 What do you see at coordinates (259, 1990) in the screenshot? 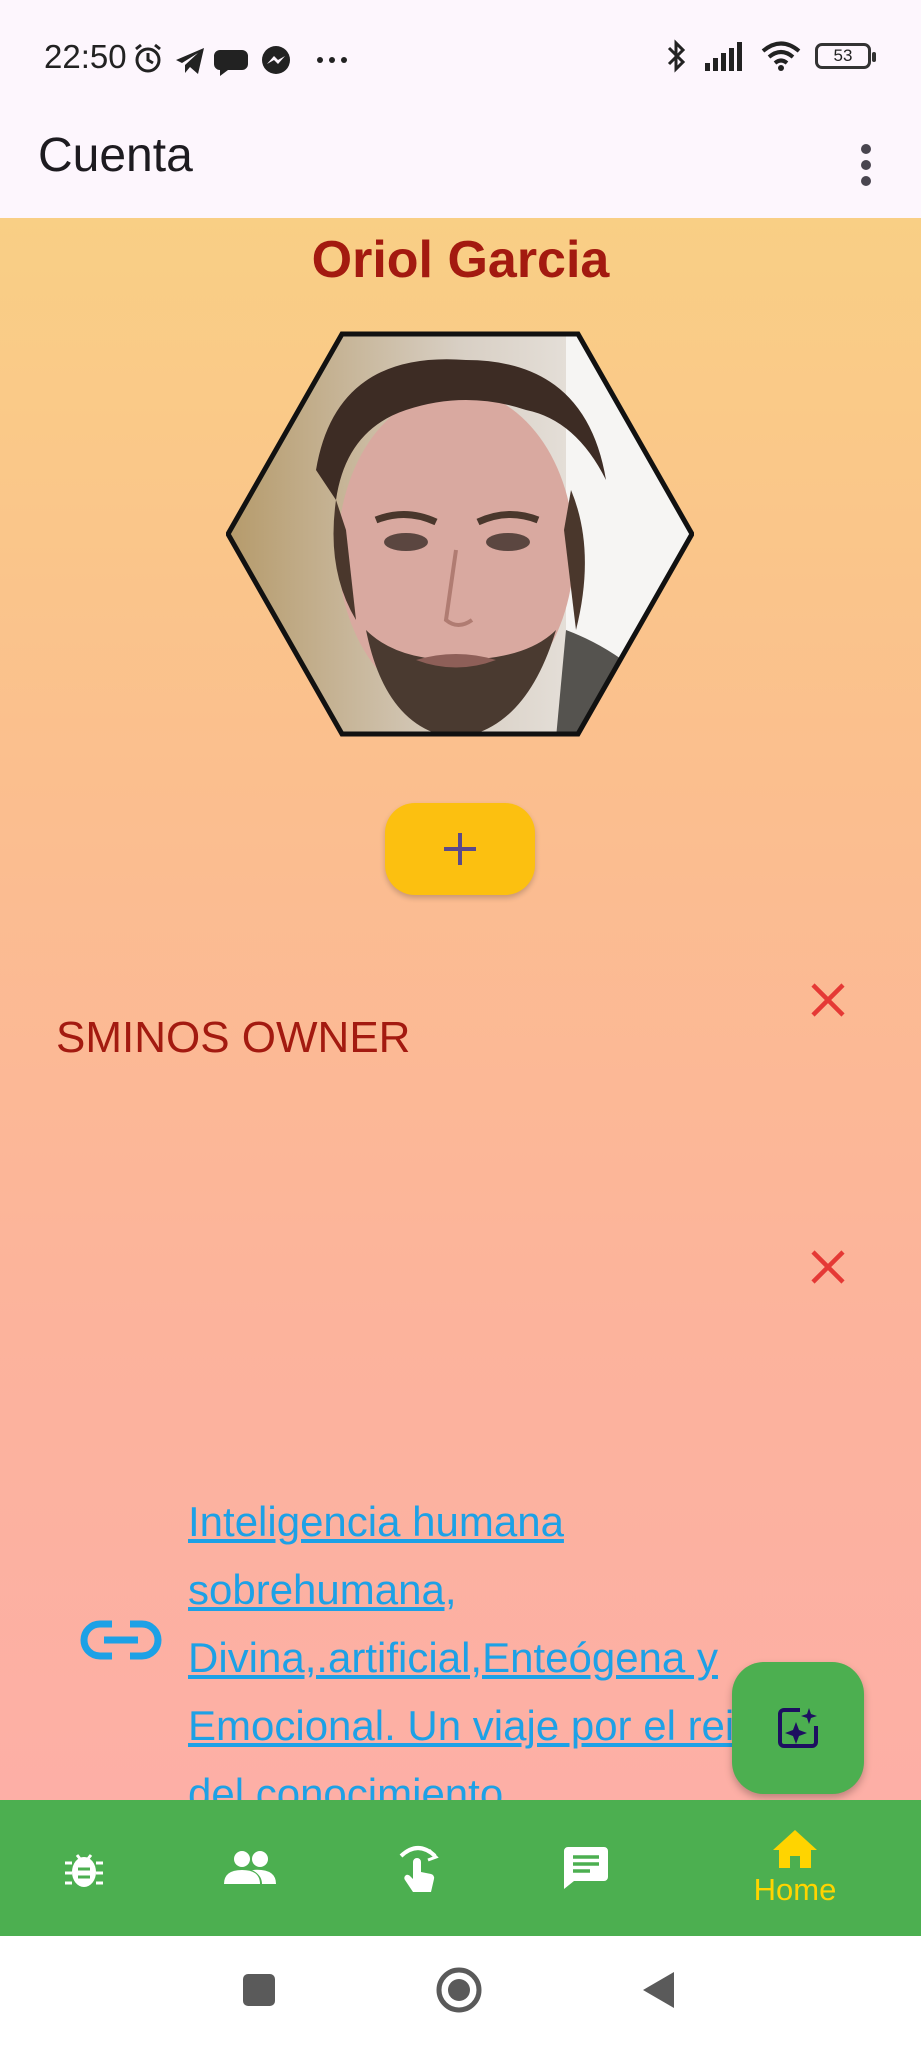
I see `recents-button` at bounding box center [259, 1990].